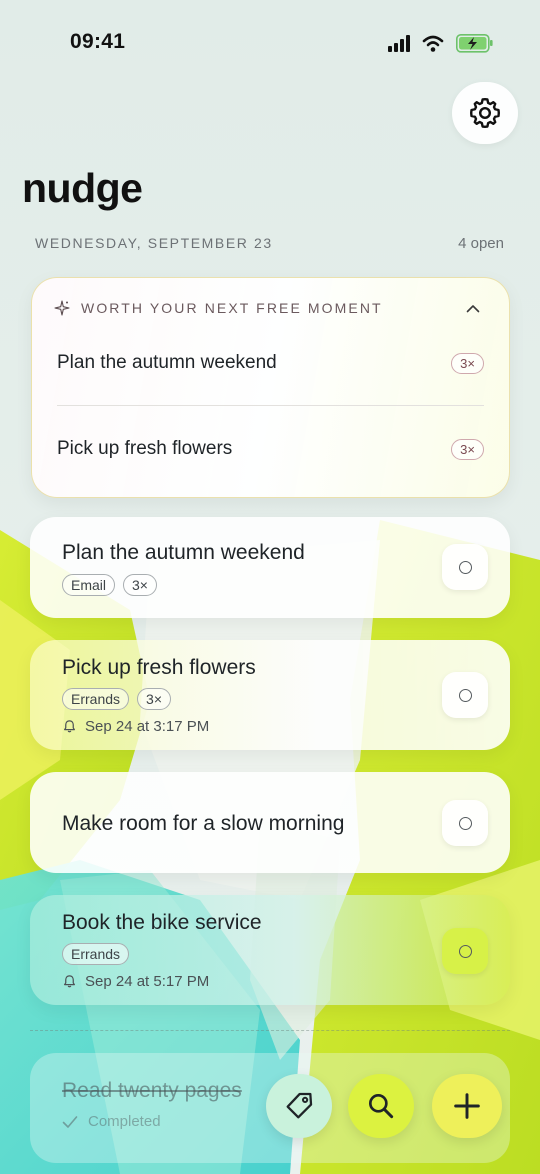 Image resolution: width=540 pixels, height=1174 pixels. I want to click on suggestions-header: WORTH YOUR NEXT FREE MOMENT, so click(218, 308).